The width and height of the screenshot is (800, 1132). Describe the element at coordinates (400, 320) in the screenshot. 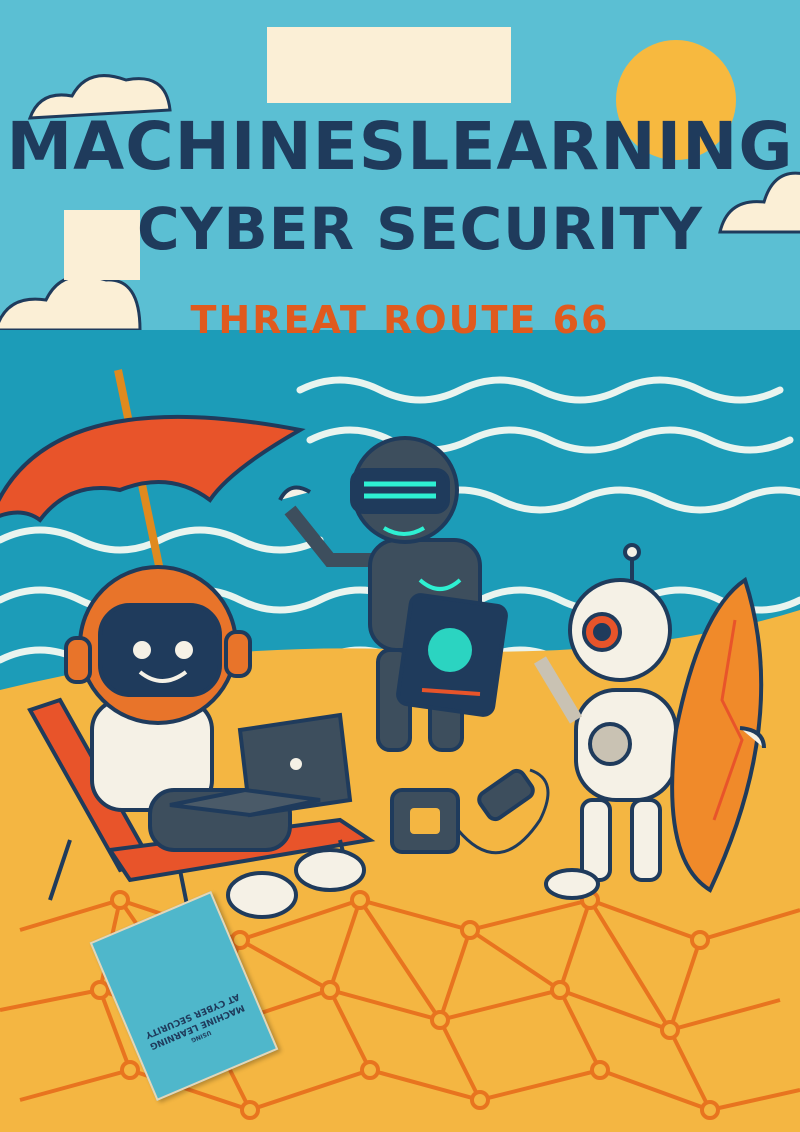

I see `subtitle: THREAT ROUTE 66` at that location.